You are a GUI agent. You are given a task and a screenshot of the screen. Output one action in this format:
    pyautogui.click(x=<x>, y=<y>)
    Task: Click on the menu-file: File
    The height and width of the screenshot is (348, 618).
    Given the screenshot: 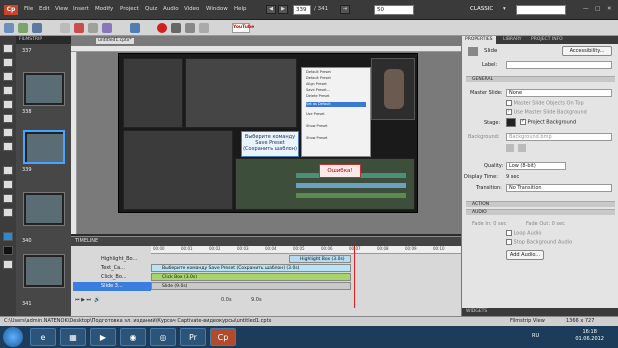 What is the action you would take?
    pyautogui.click(x=28, y=9)
    